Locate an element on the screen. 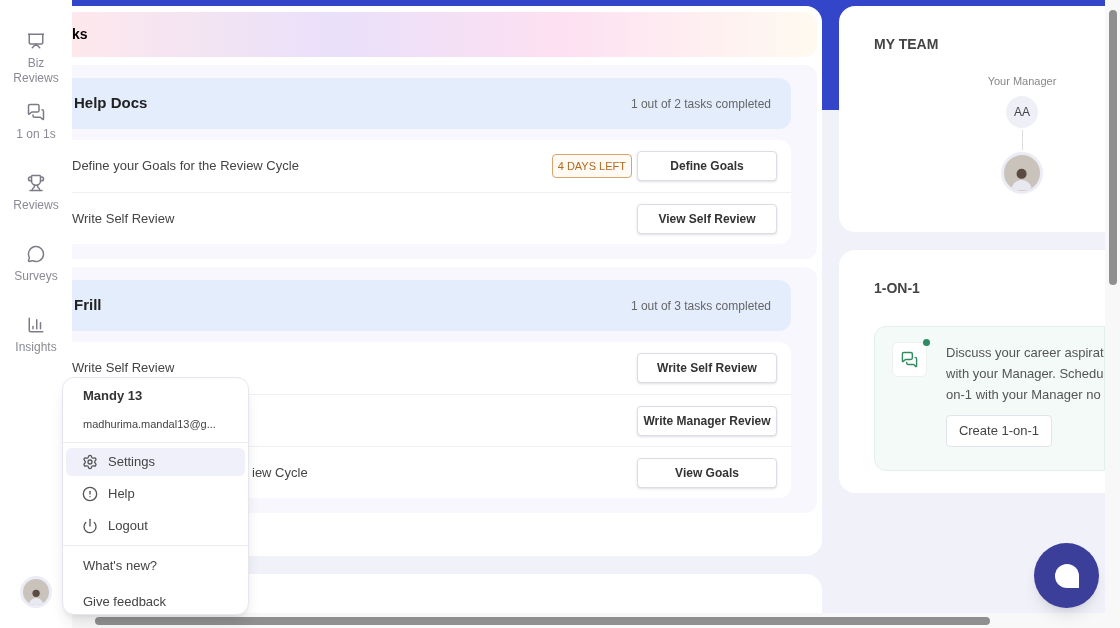 The height and width of the screenshot is (628, 1120). help-icon is located at coordinates (90, 494).